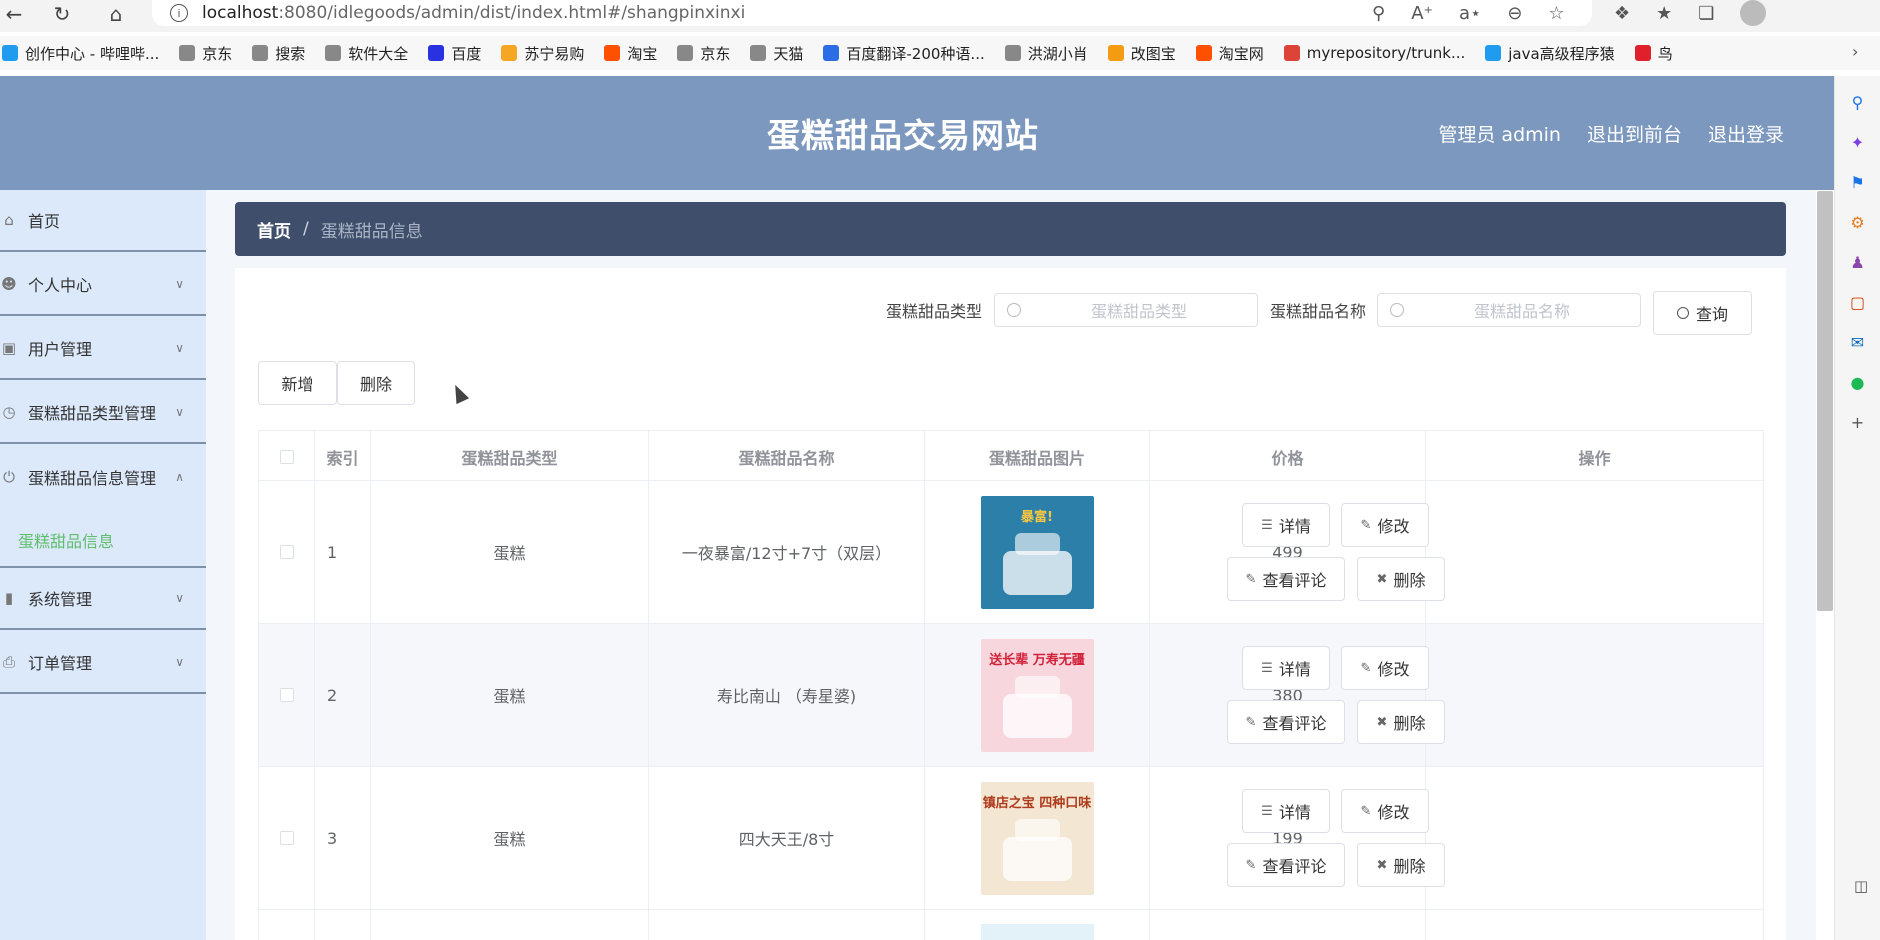 The image size is (1880, 940). Describe the element at coordinates (542, 53) in the screenshot. I see `bookmark-item: 苏宁易购` at that location.